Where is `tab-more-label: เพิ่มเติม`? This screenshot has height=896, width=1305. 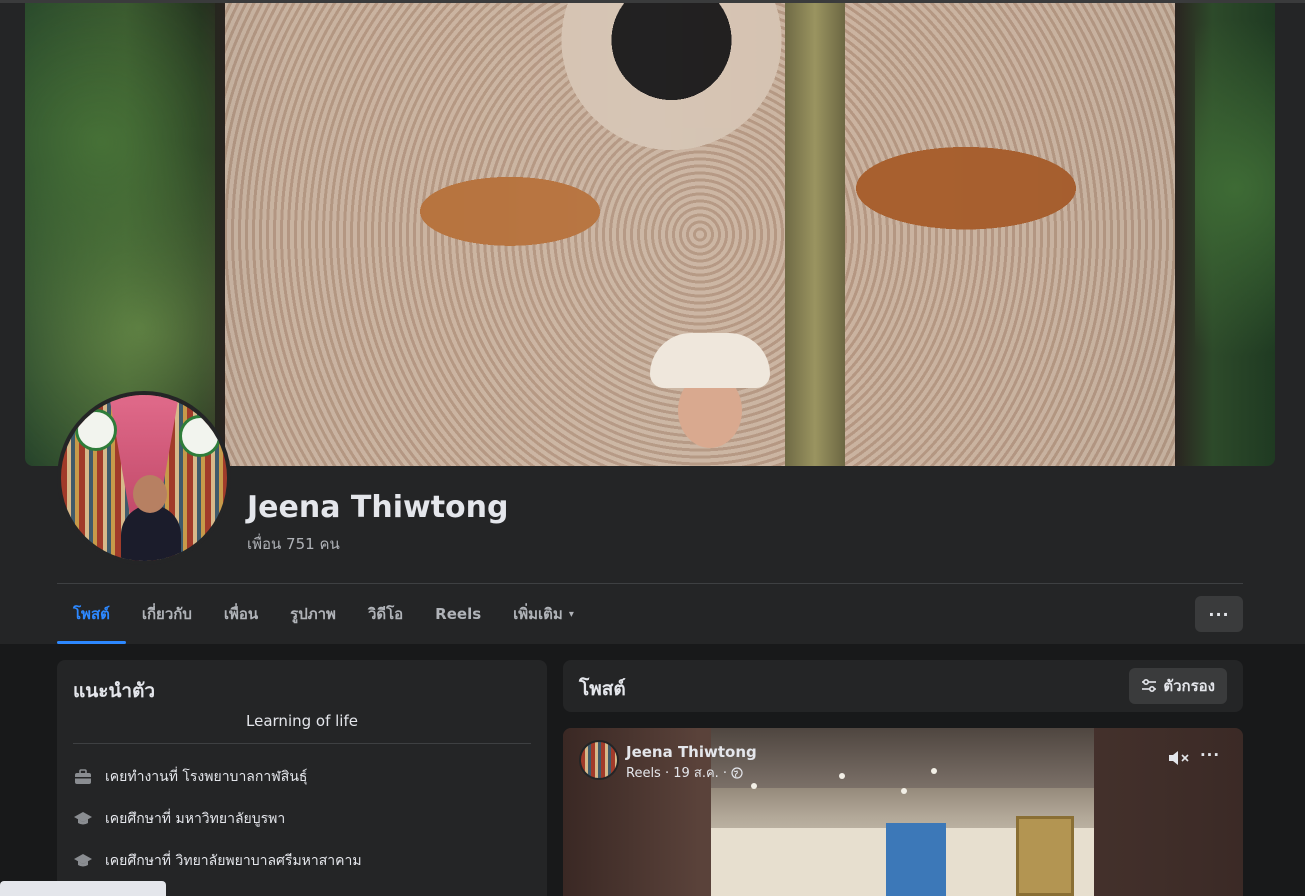 tab-more-label: เพิ่มเติม is located at coordinates (538, 614).